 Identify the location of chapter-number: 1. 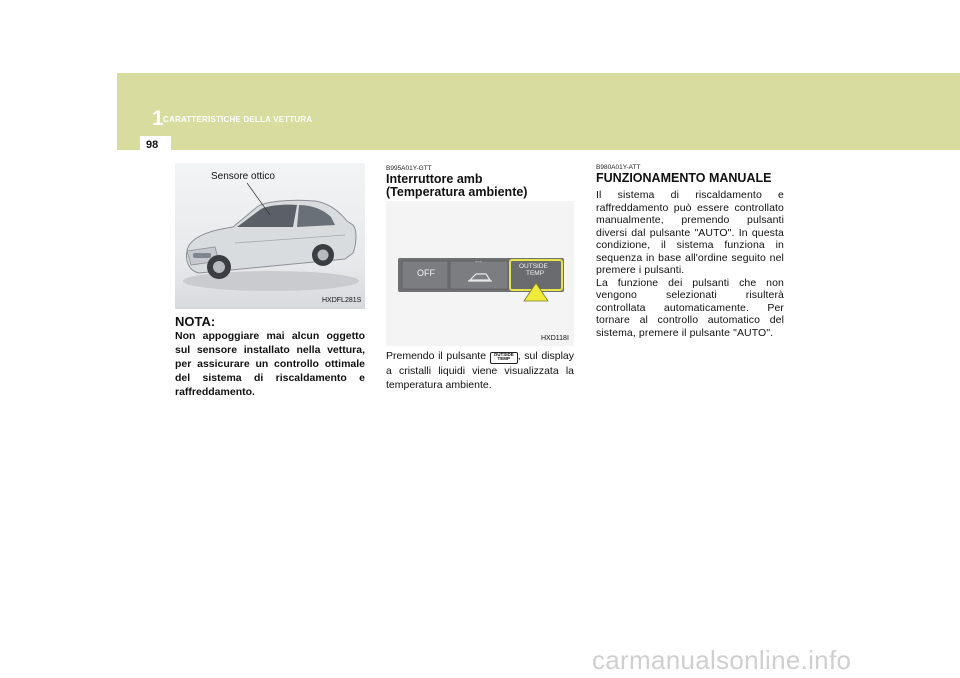
(158, 118).